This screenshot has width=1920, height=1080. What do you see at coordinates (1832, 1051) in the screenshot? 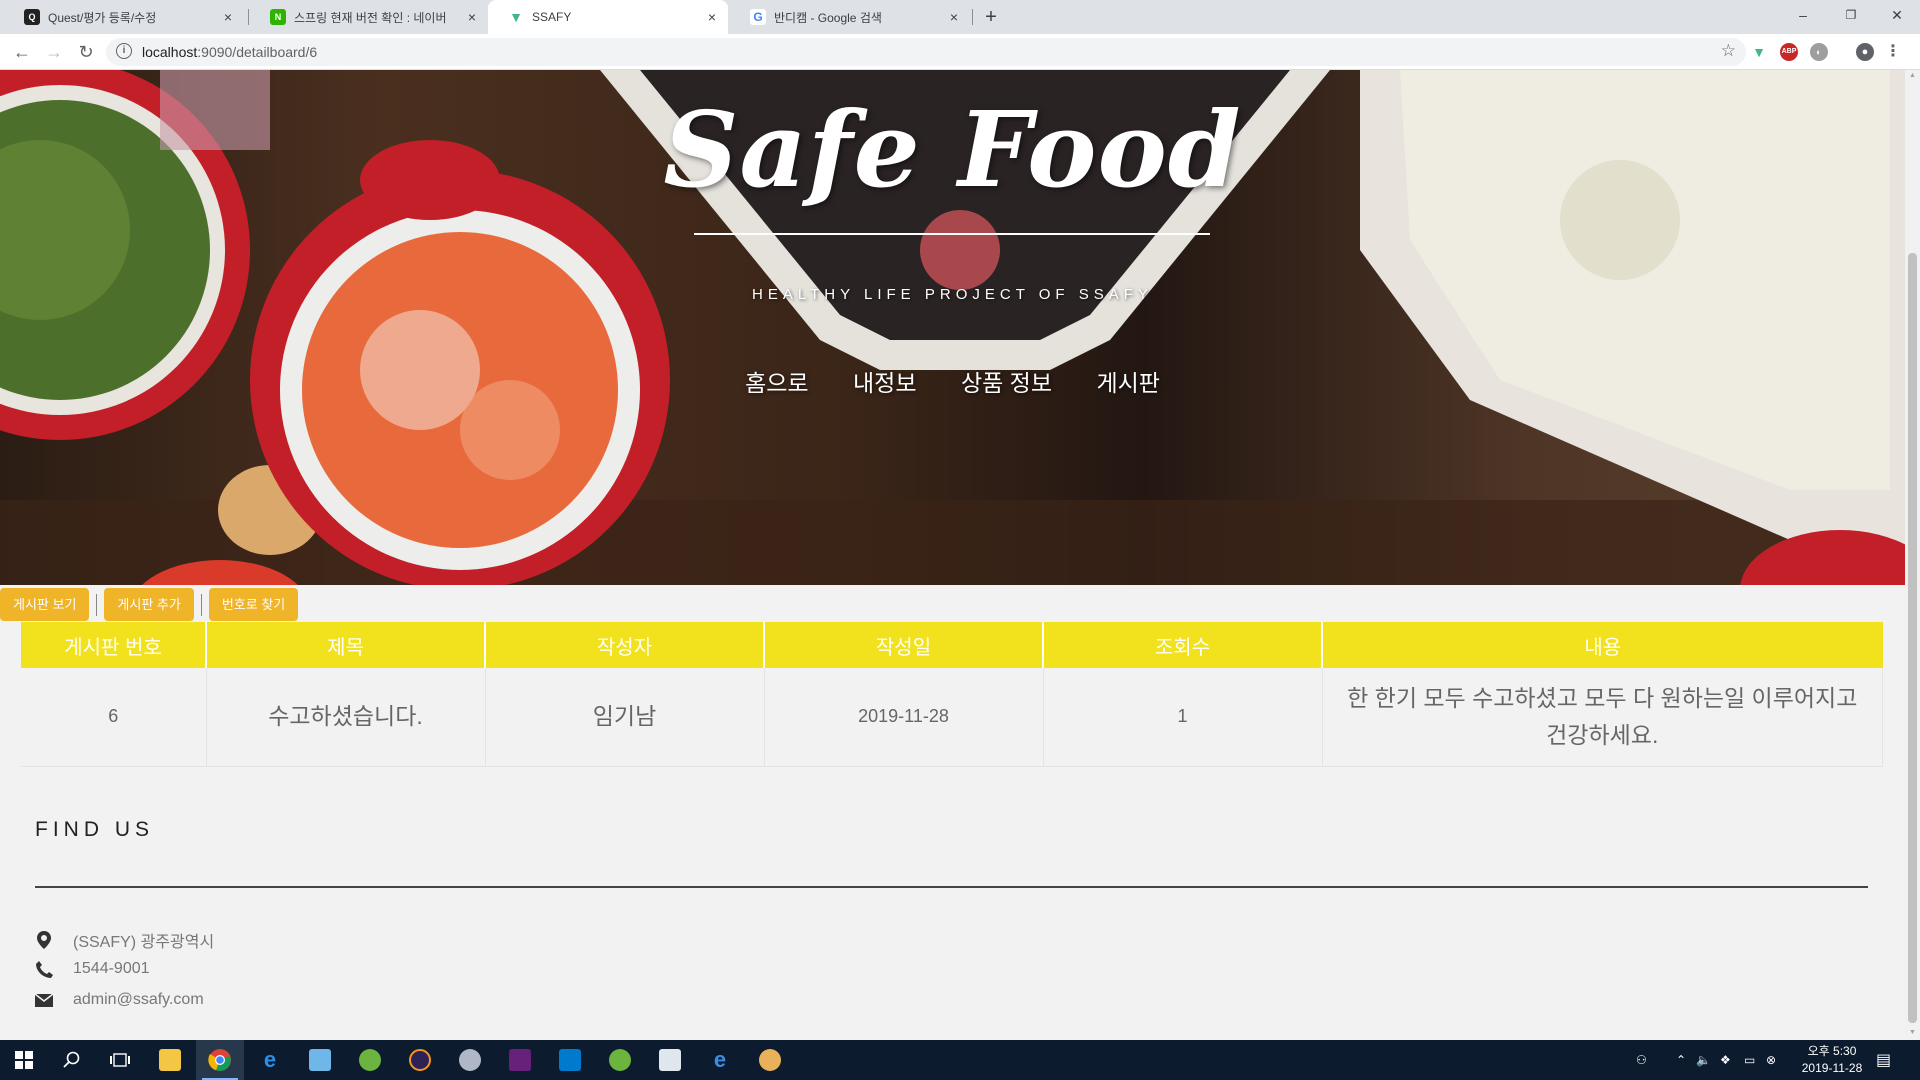
I see `clock-time: 오후 5:30` at bounding box center [1832, 1051].